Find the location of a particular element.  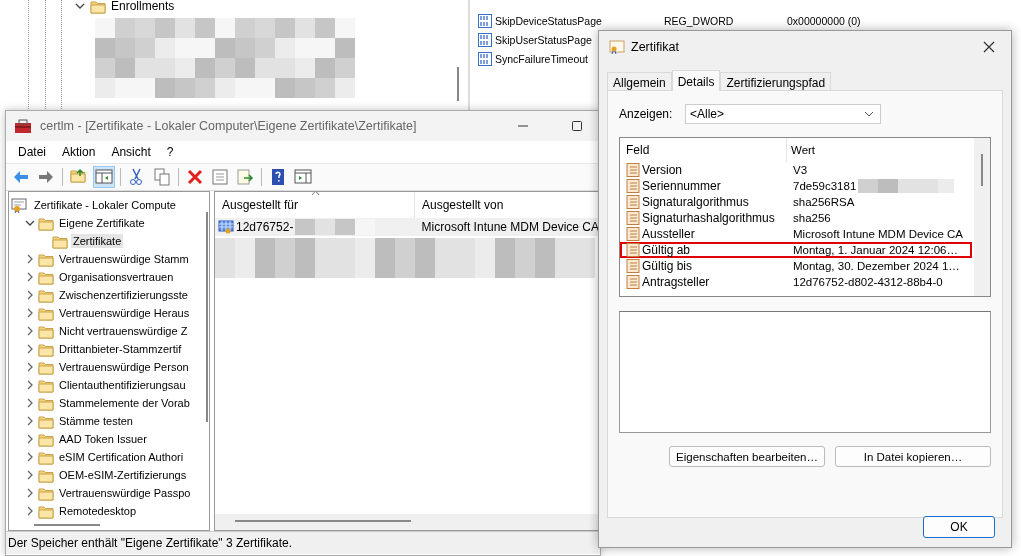

export-button is located at coordinates (245, 177).